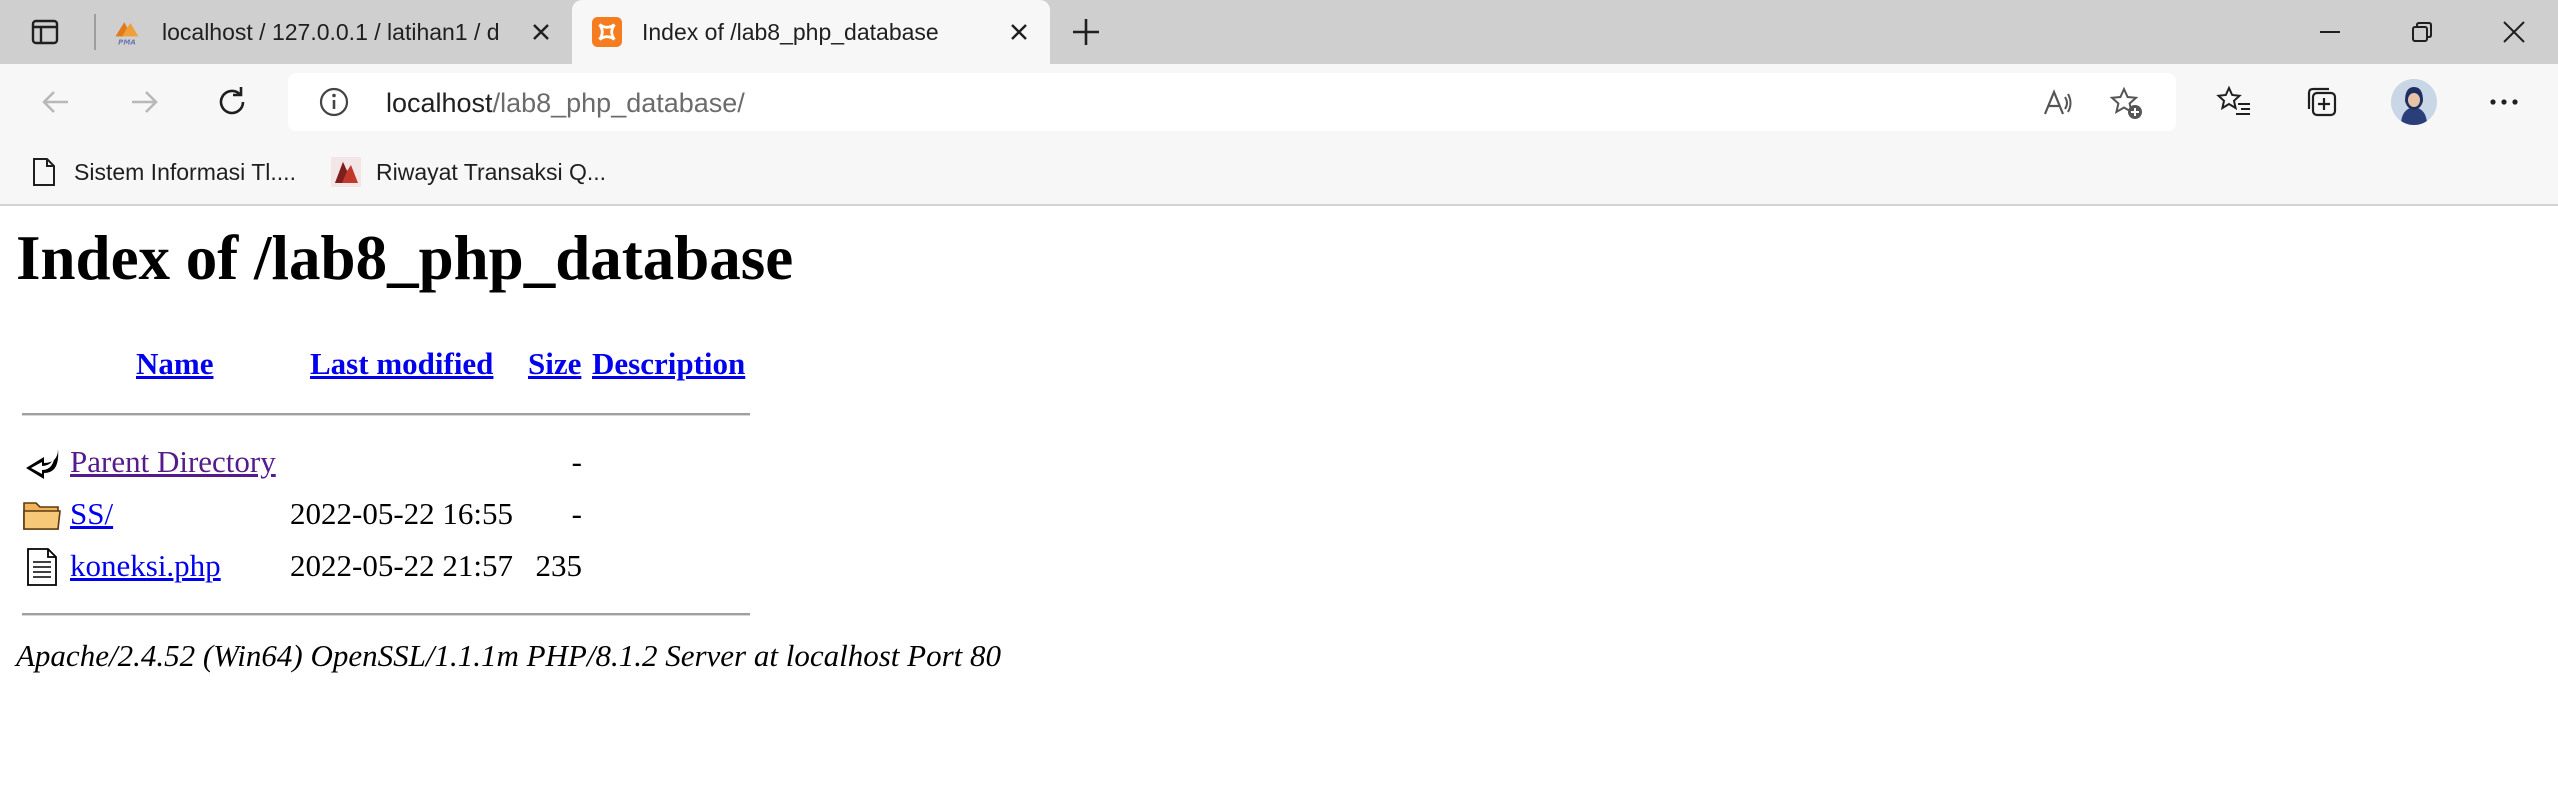 Image resolution: width=2558 pixels, height=806 pixels. I want to click on plus-icon, so click(1086, 32).